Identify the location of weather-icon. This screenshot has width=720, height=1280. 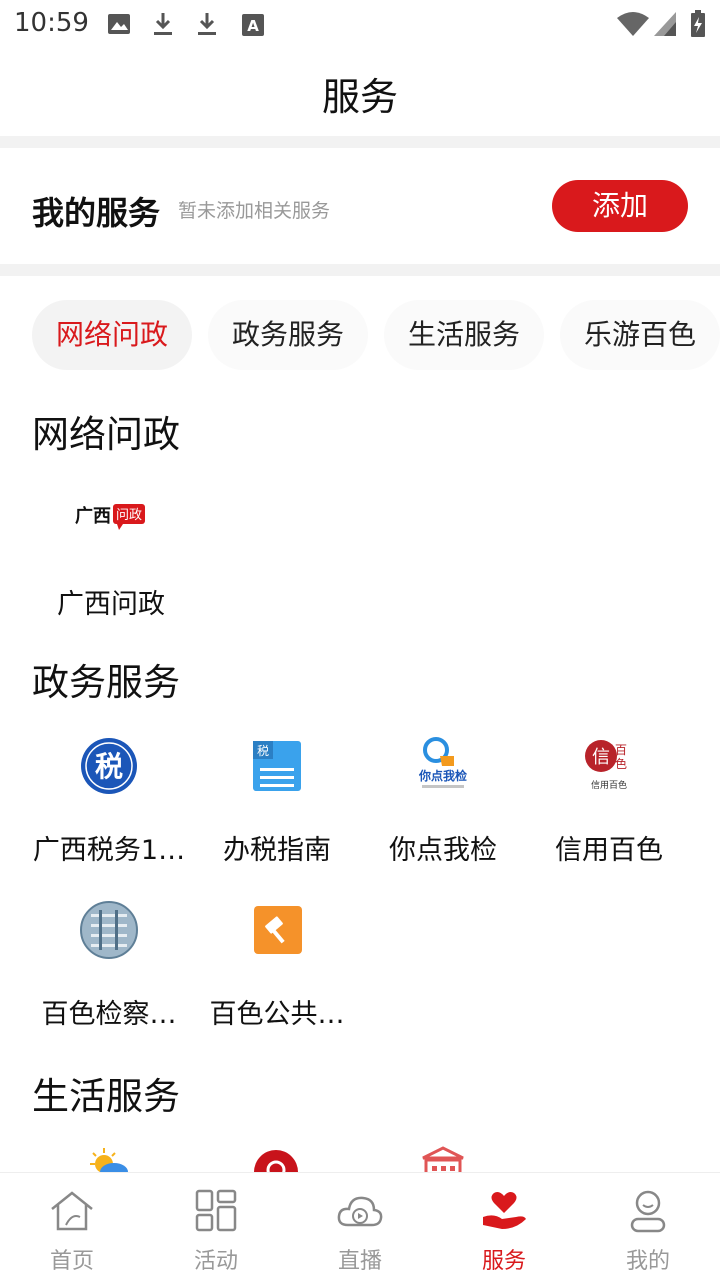
(109, 1159).